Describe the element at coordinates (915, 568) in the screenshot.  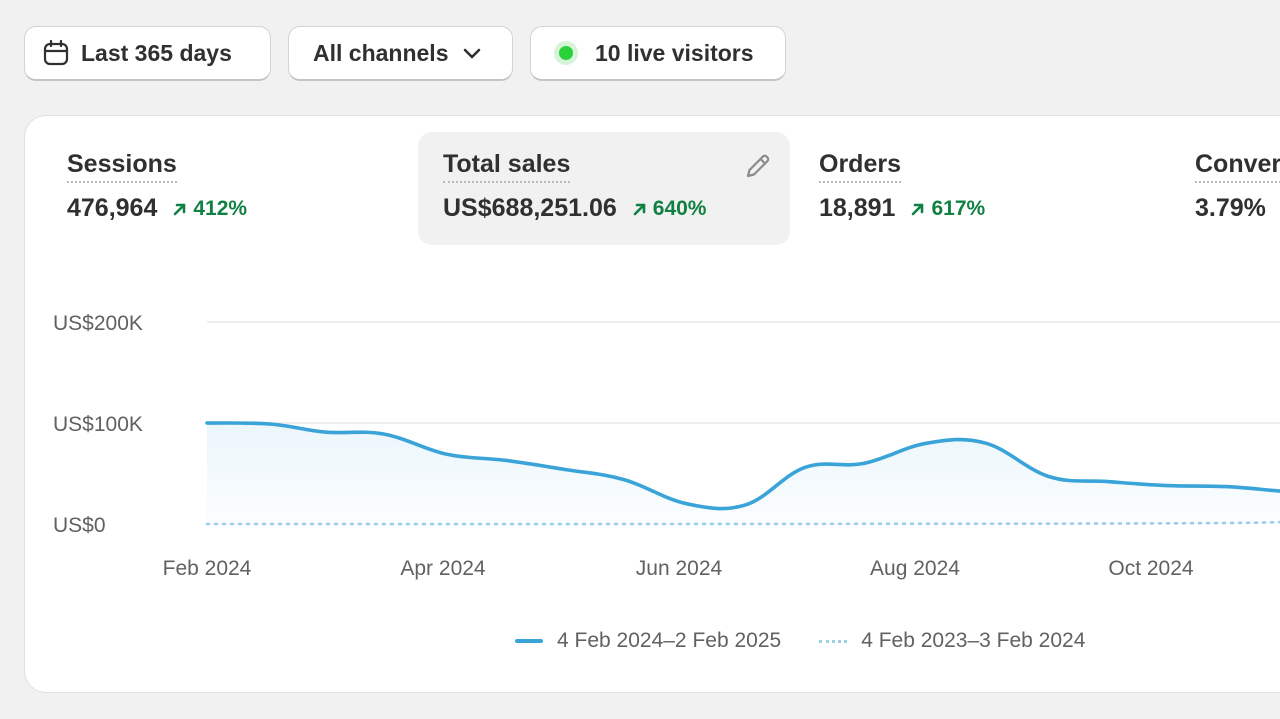
I see `x-tick-label: Aug 2024` at that location.